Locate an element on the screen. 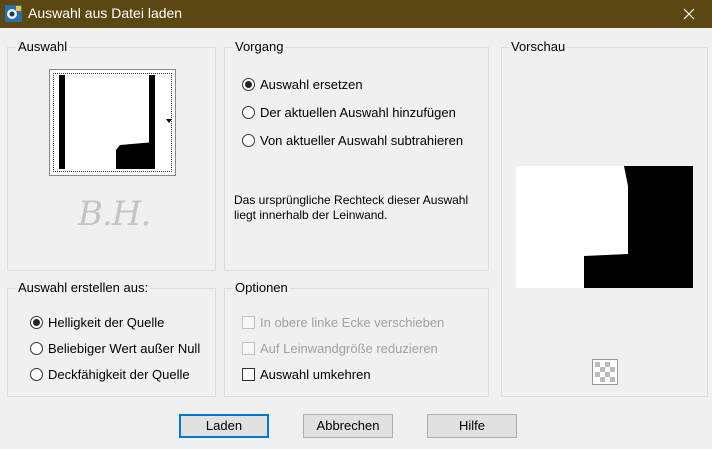 This screenshot has width=712, height=449. radio-wert-ausser-null: Beliebiger Wert außer Null is located at coordinates (115, 348).